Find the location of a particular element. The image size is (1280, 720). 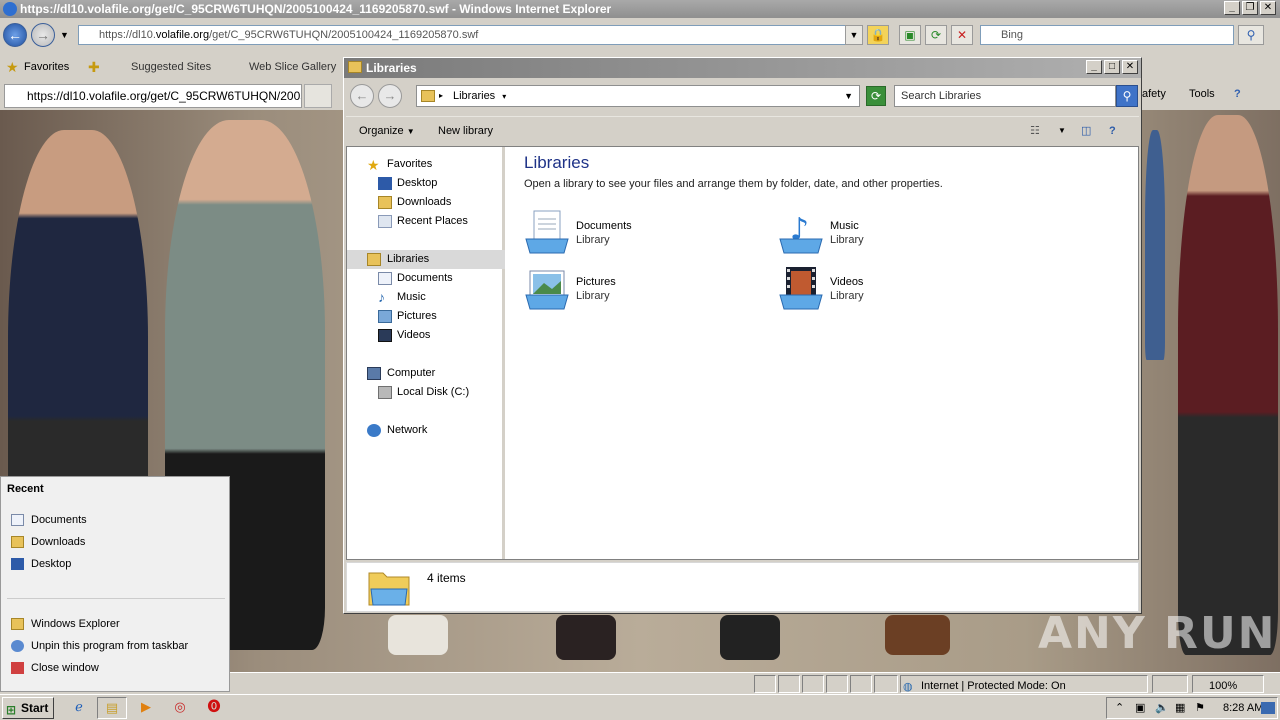

jump-task-windows-explorer: Windows Explorer is located at coordinates (65, 624).